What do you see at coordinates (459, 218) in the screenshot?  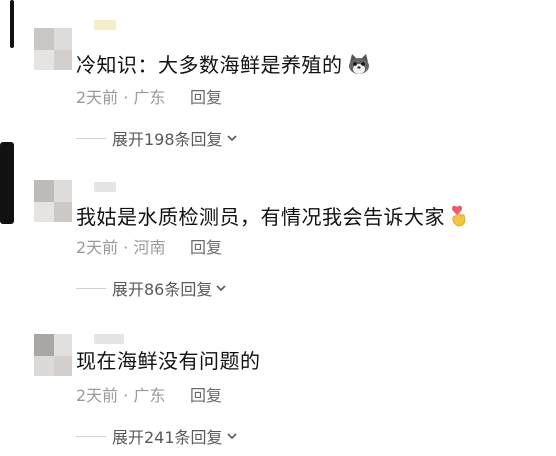 I see `finger-heart-emoji-icon` at bounding box center [459, 218].